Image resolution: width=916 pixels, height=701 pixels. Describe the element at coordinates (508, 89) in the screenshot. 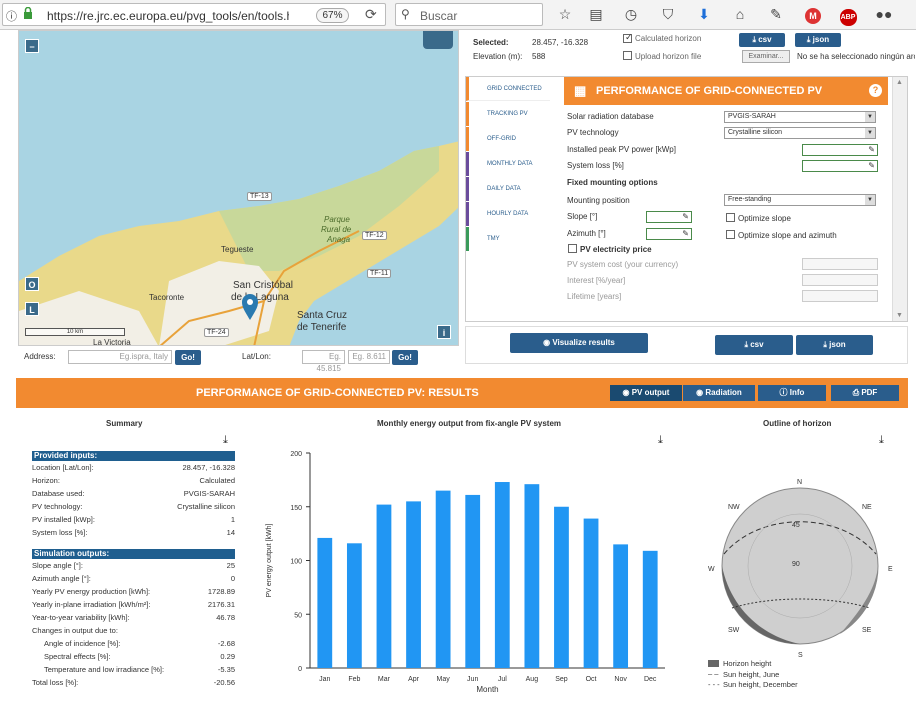

I see `tab-grid-connected: GRID CONNECTED` at that location.